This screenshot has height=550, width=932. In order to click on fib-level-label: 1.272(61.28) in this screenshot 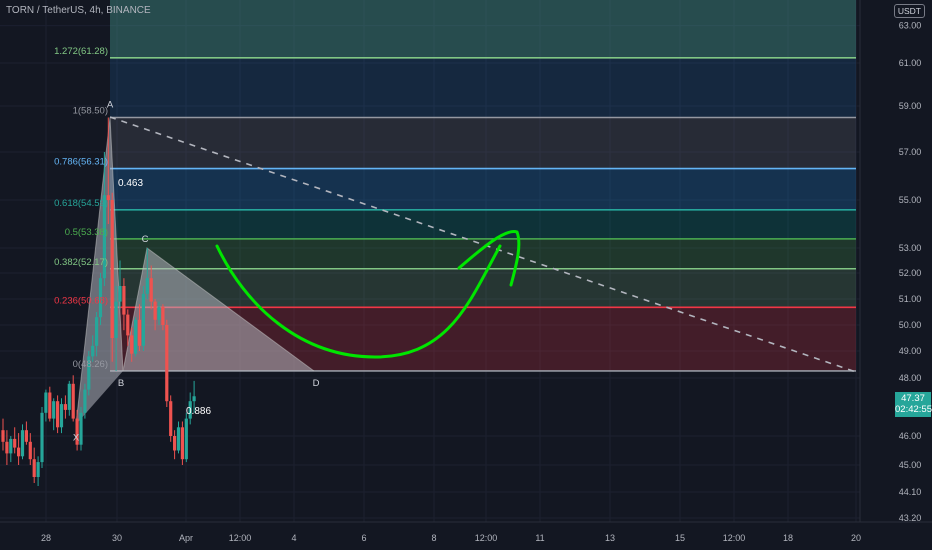, I will do `click(81, 51)`.